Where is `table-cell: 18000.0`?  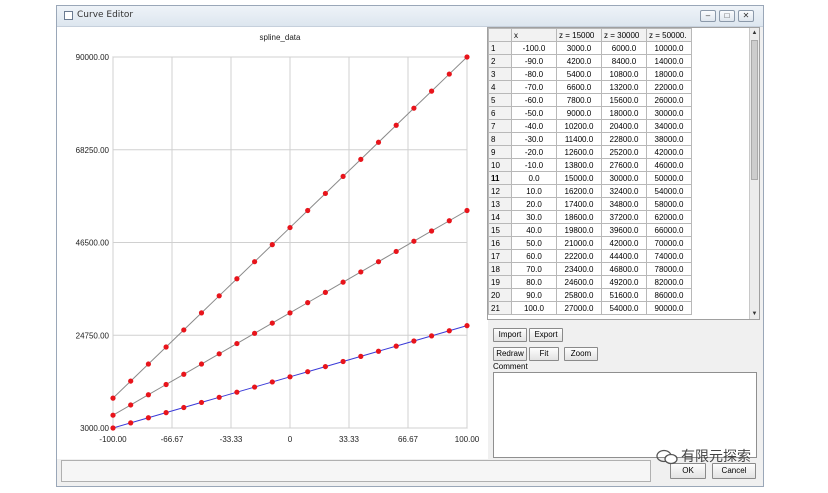
table-cell: 18000.0 is located at coordinates (669, 74).